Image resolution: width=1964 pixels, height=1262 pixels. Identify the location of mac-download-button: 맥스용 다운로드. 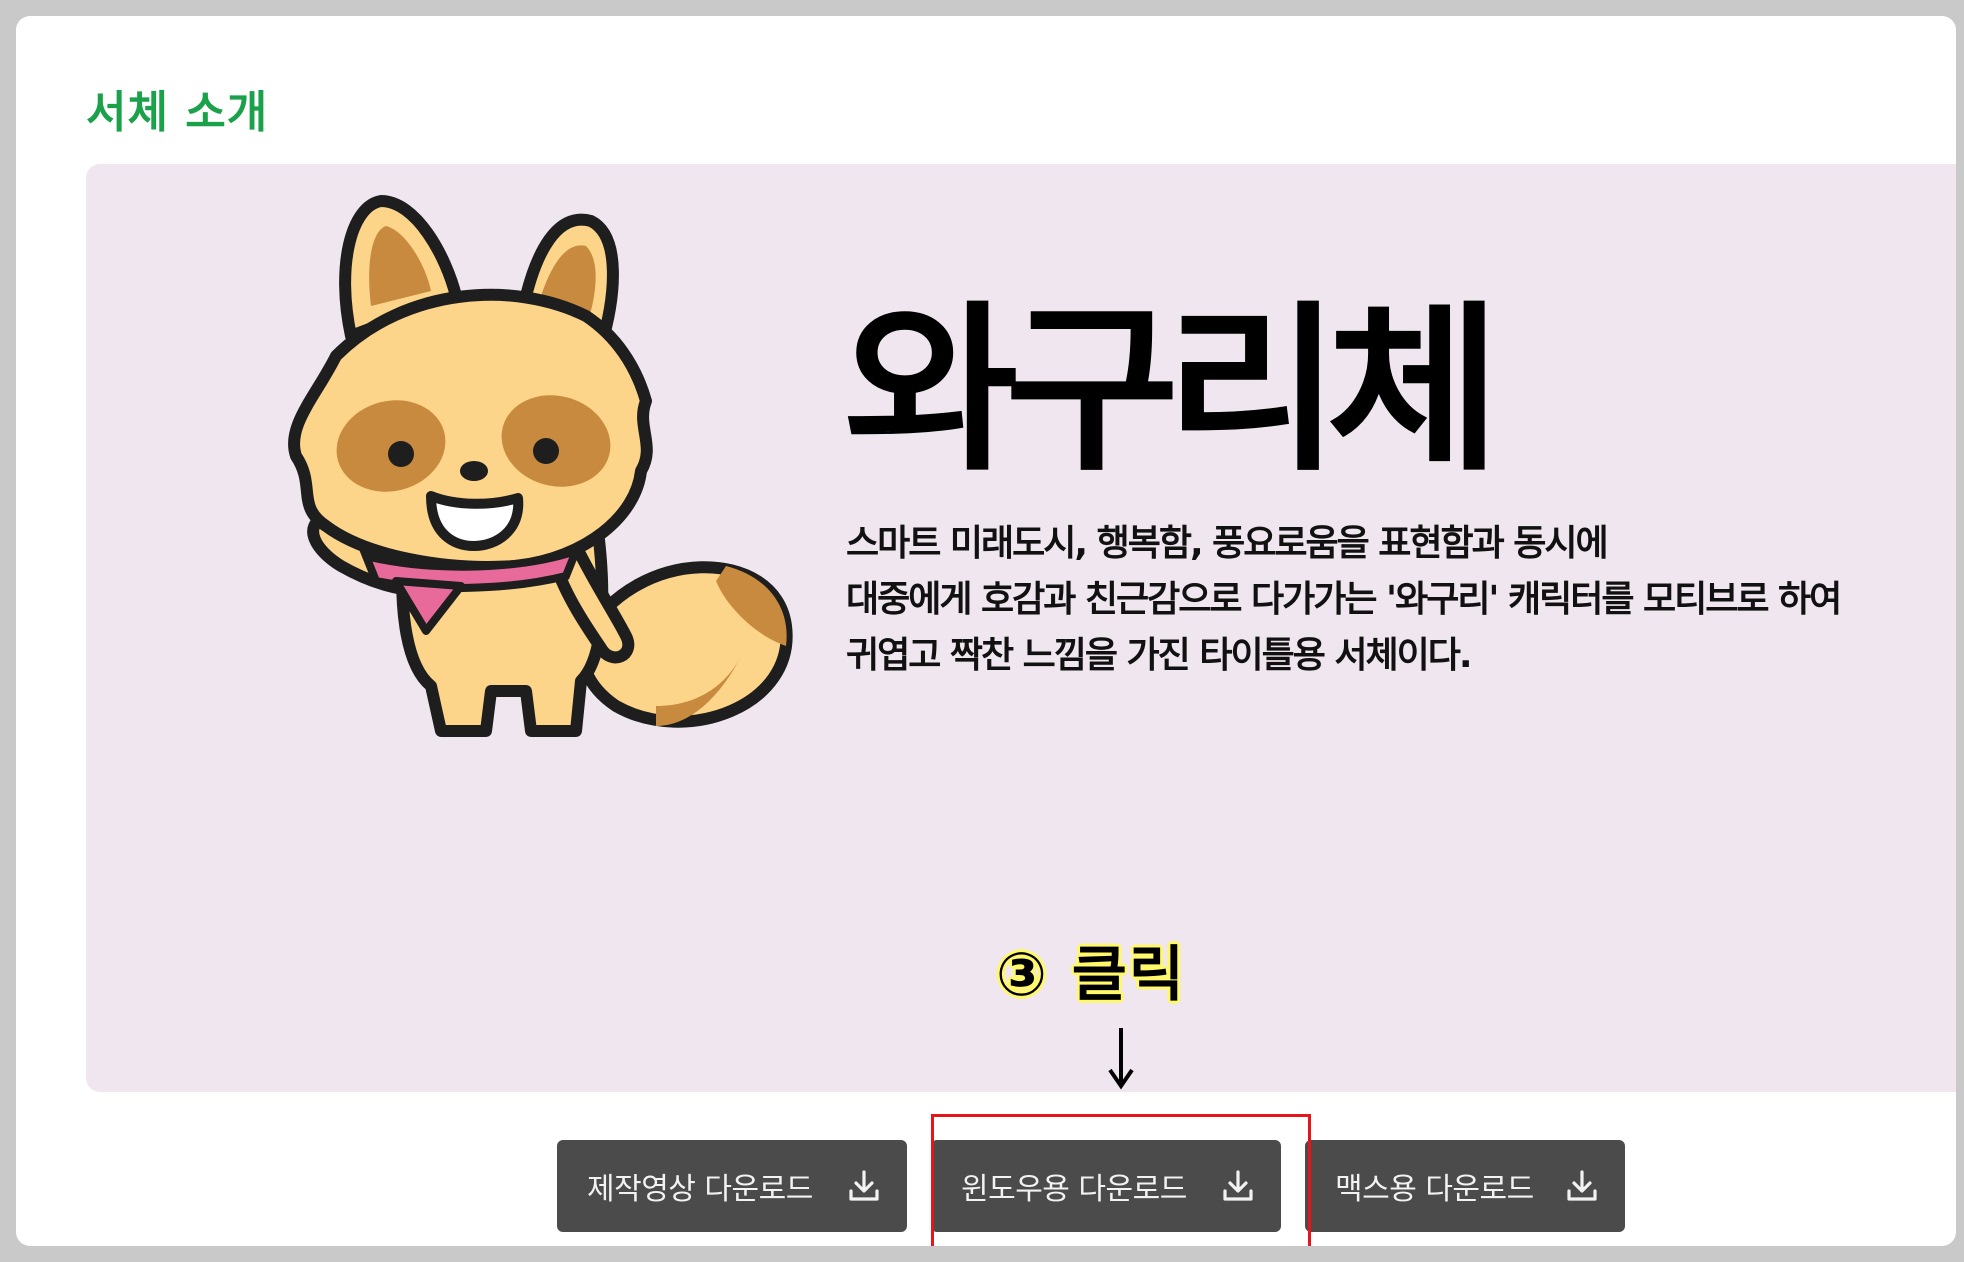
(1465, 1186).